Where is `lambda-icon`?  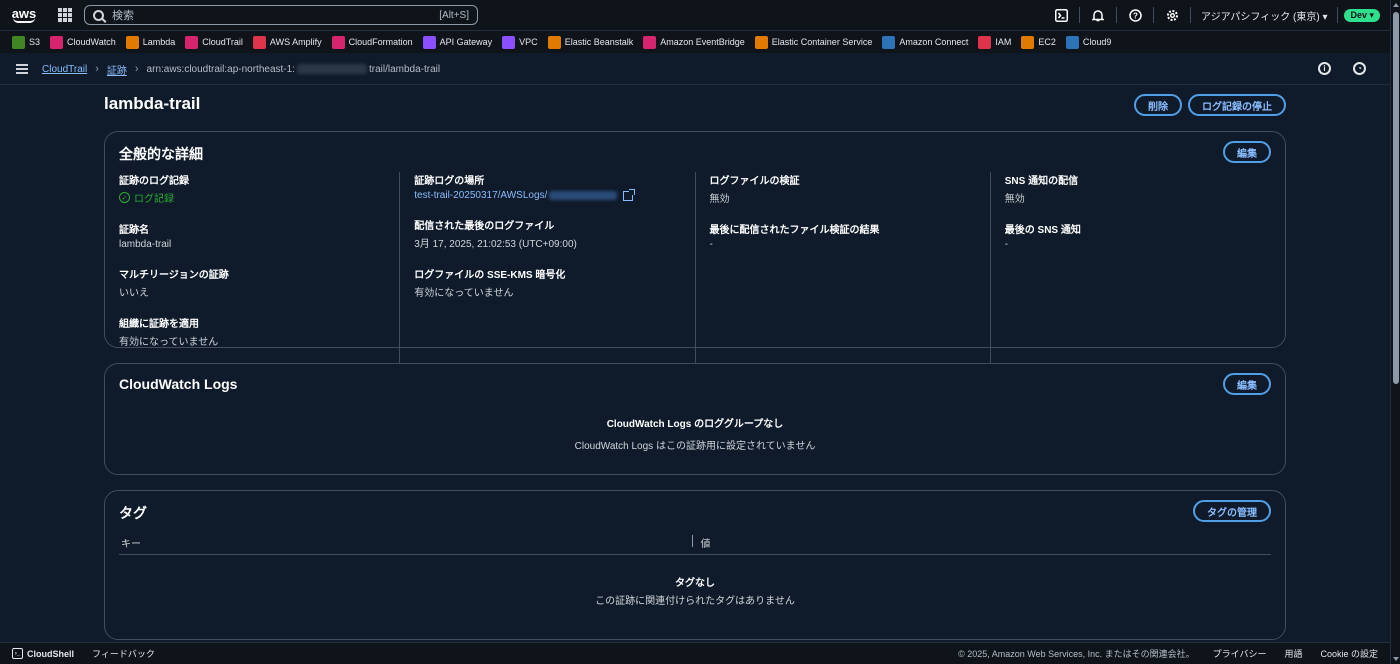
lambda-icon is located at coordinates (132, 42).